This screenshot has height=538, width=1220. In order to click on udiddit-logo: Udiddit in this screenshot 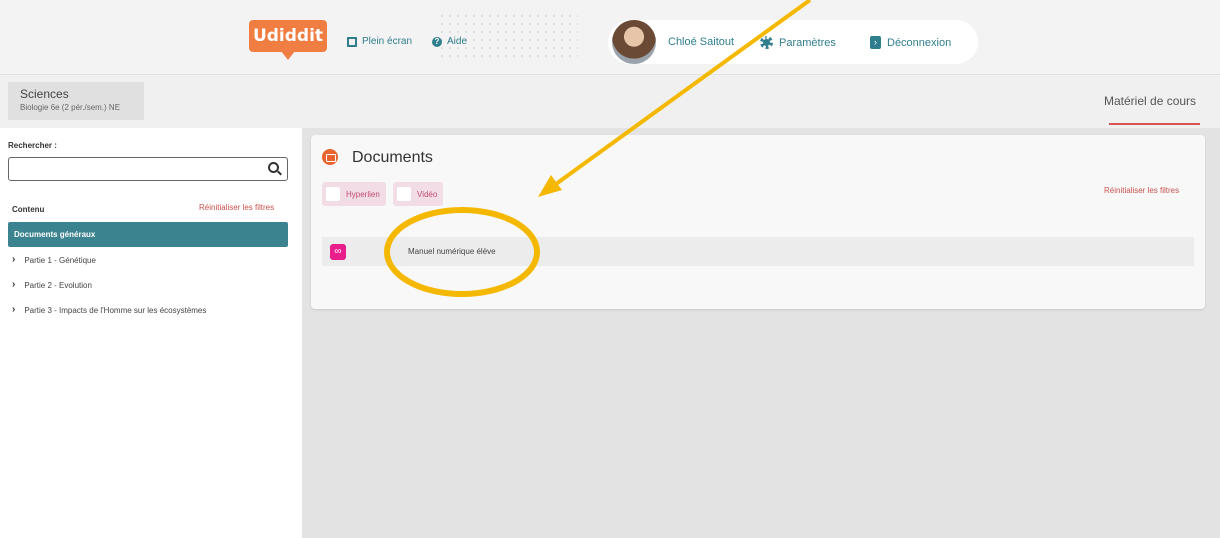, I will do `click(288, 36)`.